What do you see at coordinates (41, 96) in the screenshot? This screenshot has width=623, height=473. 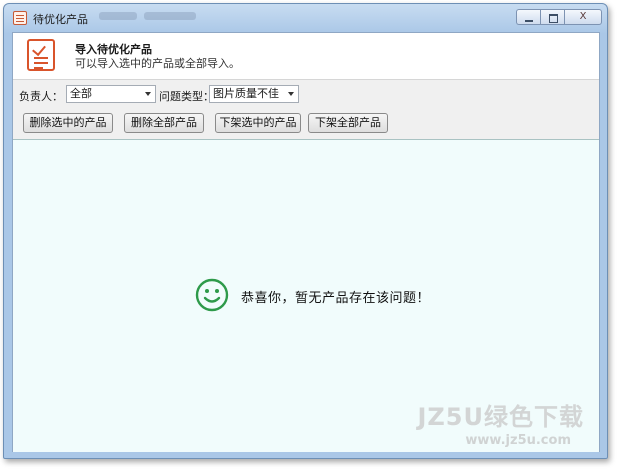 I see `owner-label: 负责人：` at bounding box center [41, 96].